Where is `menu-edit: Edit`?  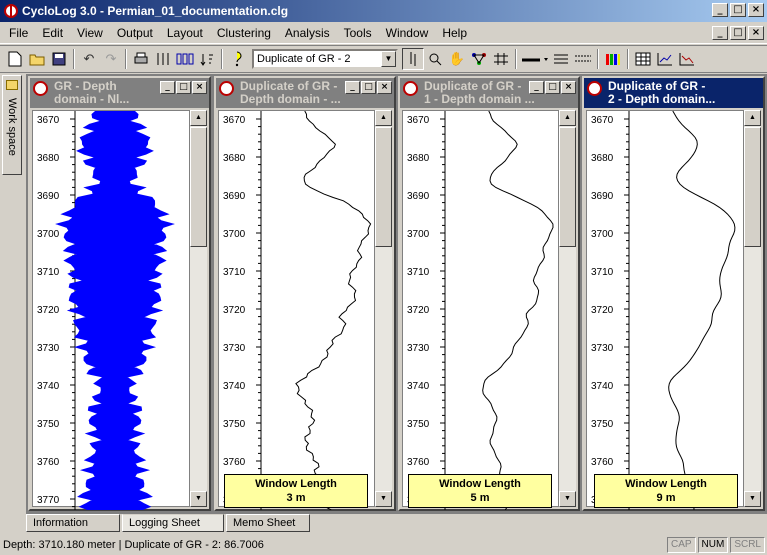 menu-edit: Edit is located at coordinates (52, 33).